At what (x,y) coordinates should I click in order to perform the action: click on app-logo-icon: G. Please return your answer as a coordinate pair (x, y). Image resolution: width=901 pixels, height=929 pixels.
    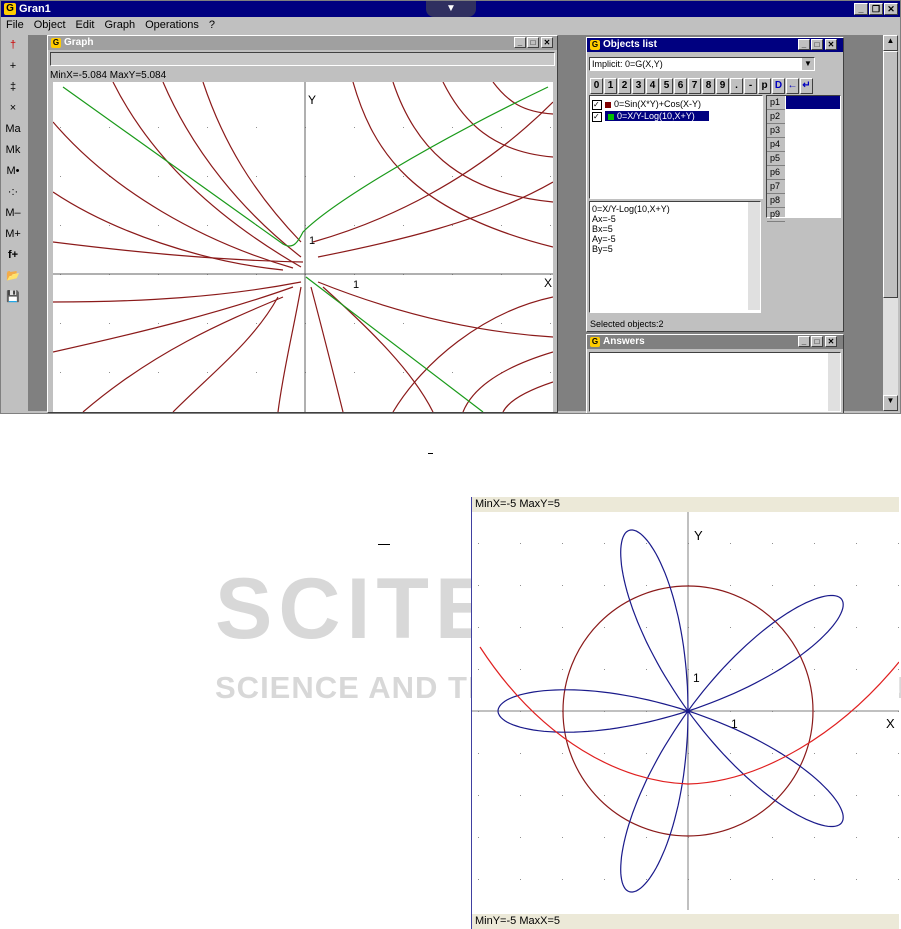
    Looking at the image, I should click on (10, 9).